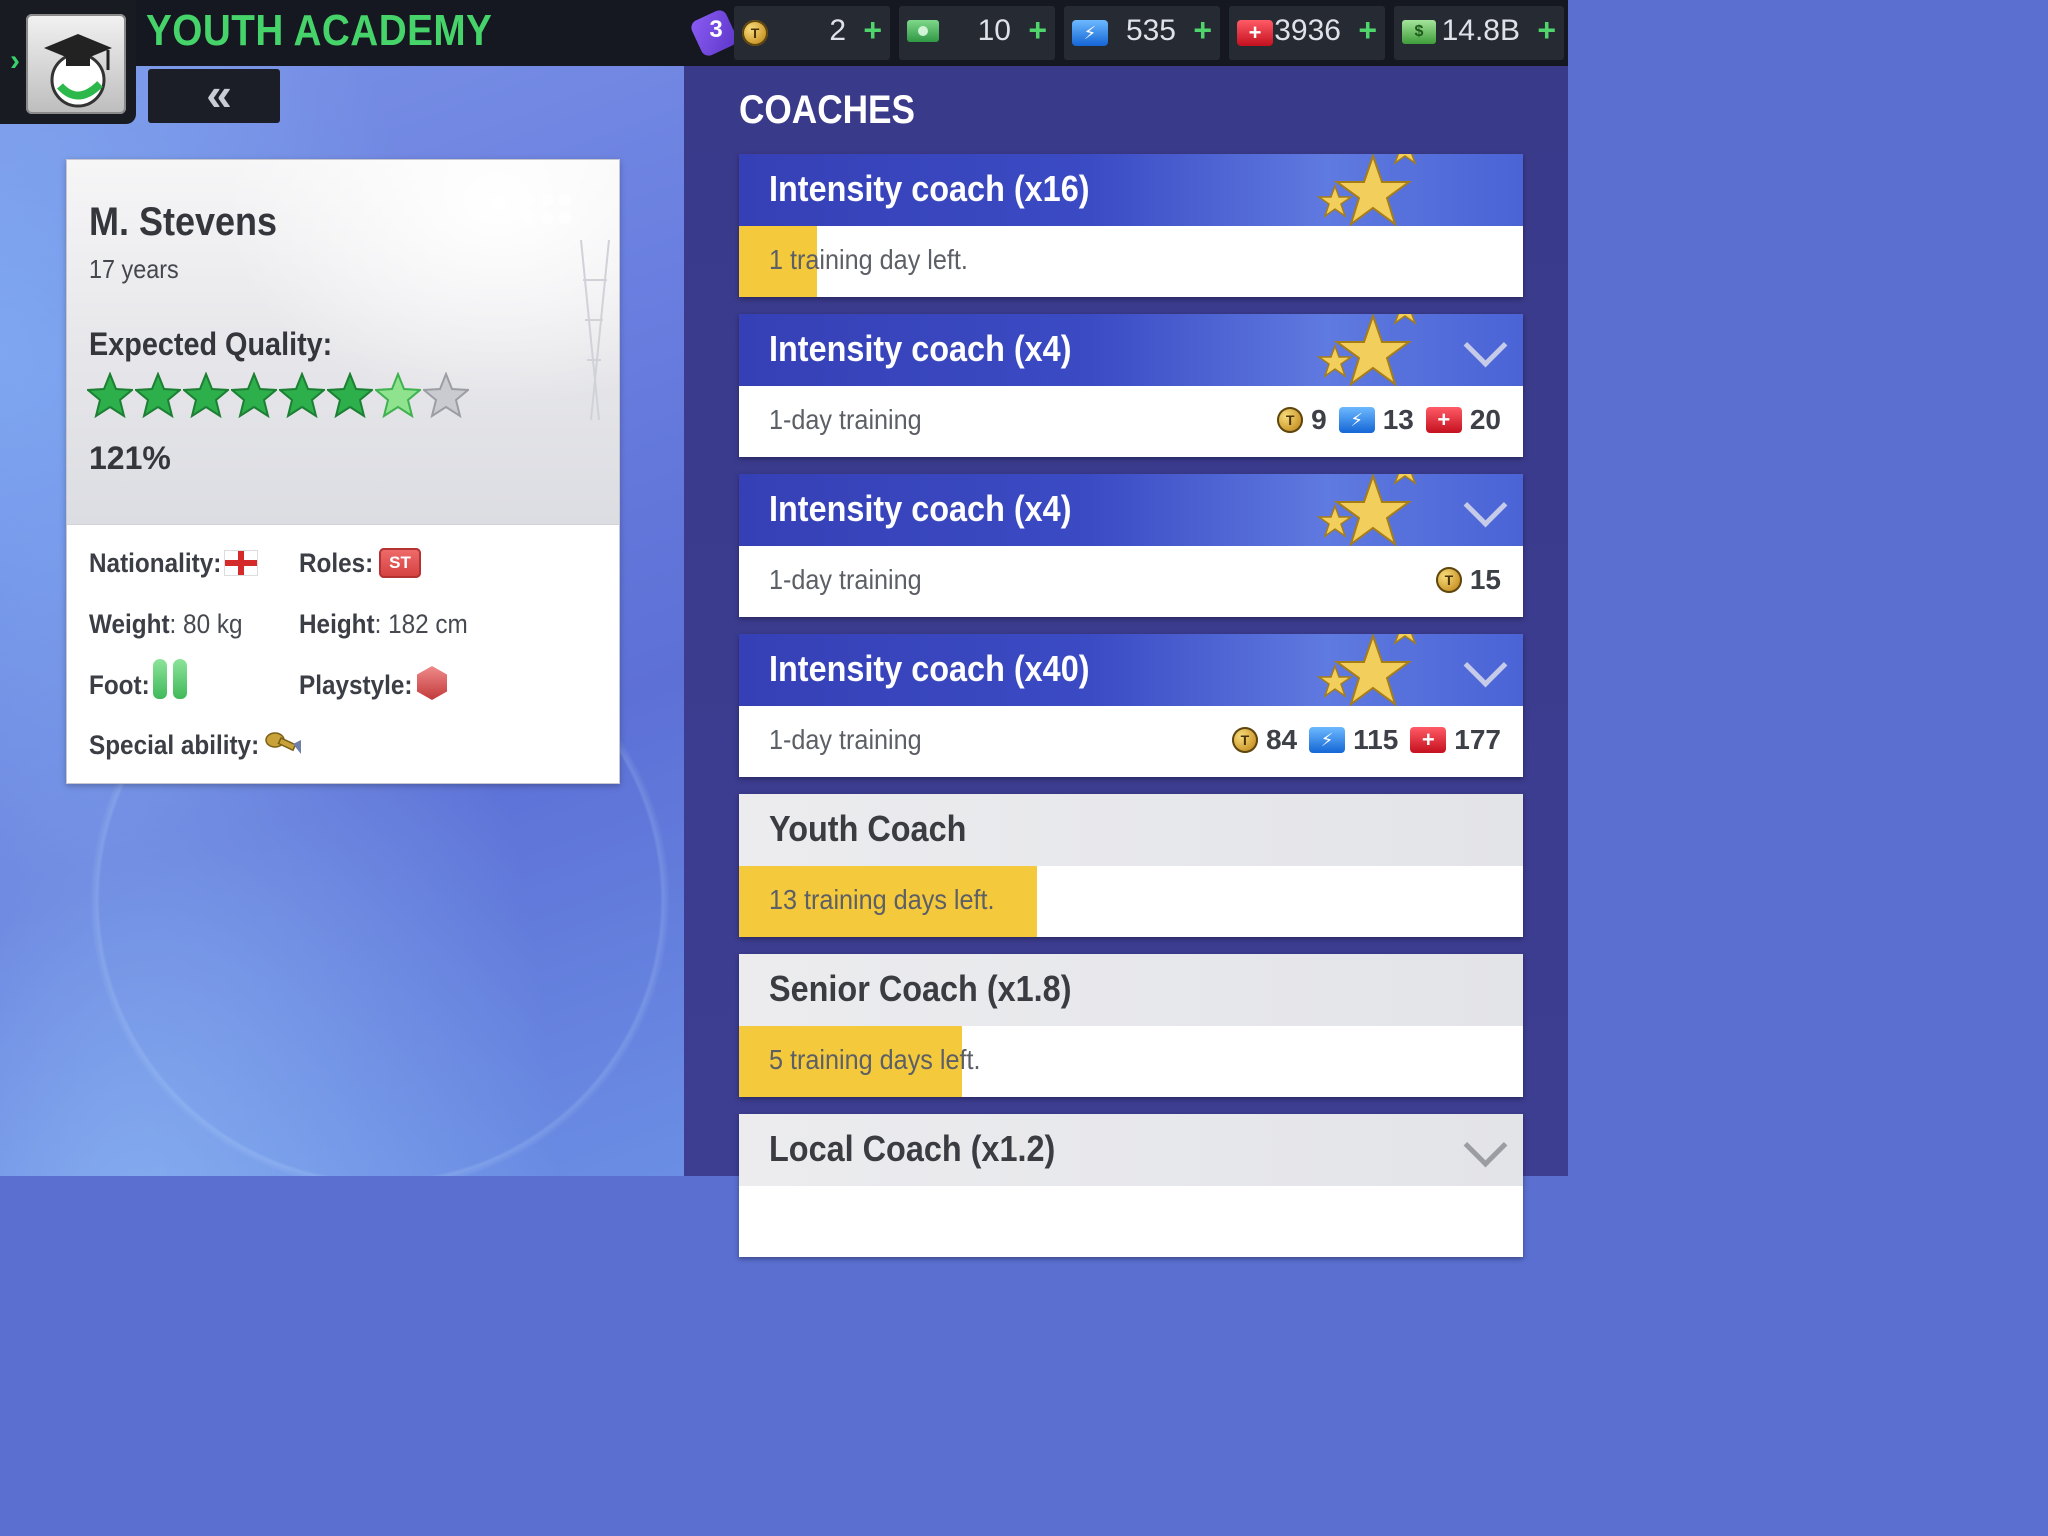  What do you see at coordinates (1319, 419) in the screenshot?
I see `cost-value: 9` at bounding box center [1319, 419].